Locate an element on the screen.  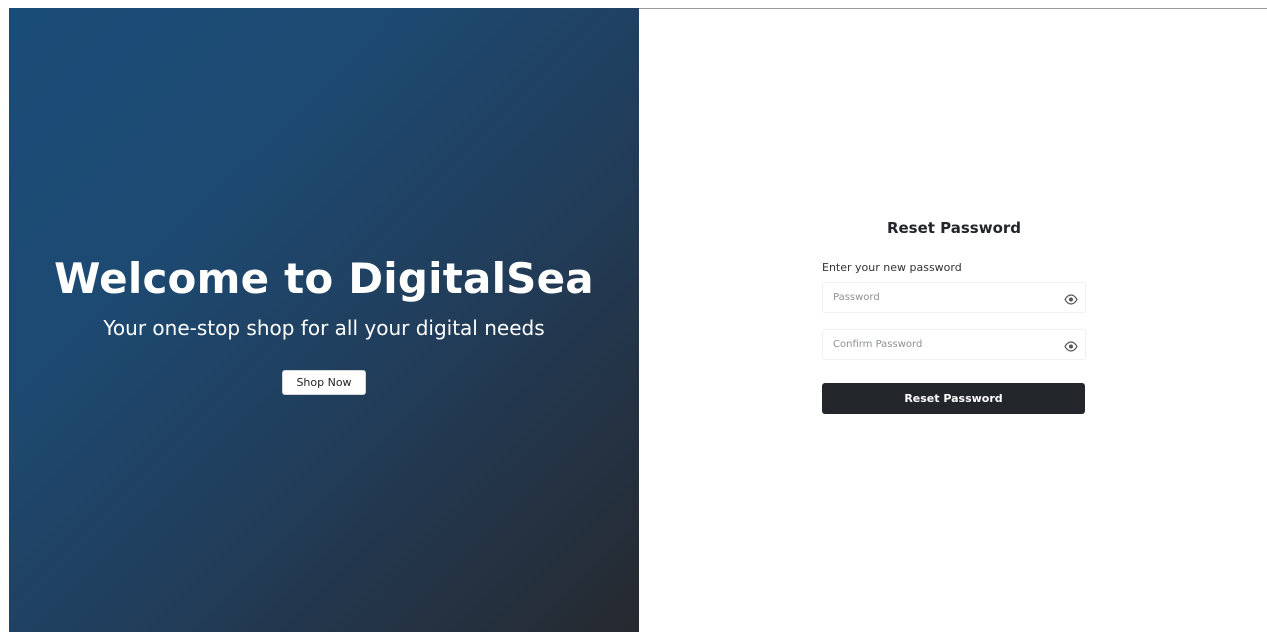
password-input is located at coordinates (938, 297).